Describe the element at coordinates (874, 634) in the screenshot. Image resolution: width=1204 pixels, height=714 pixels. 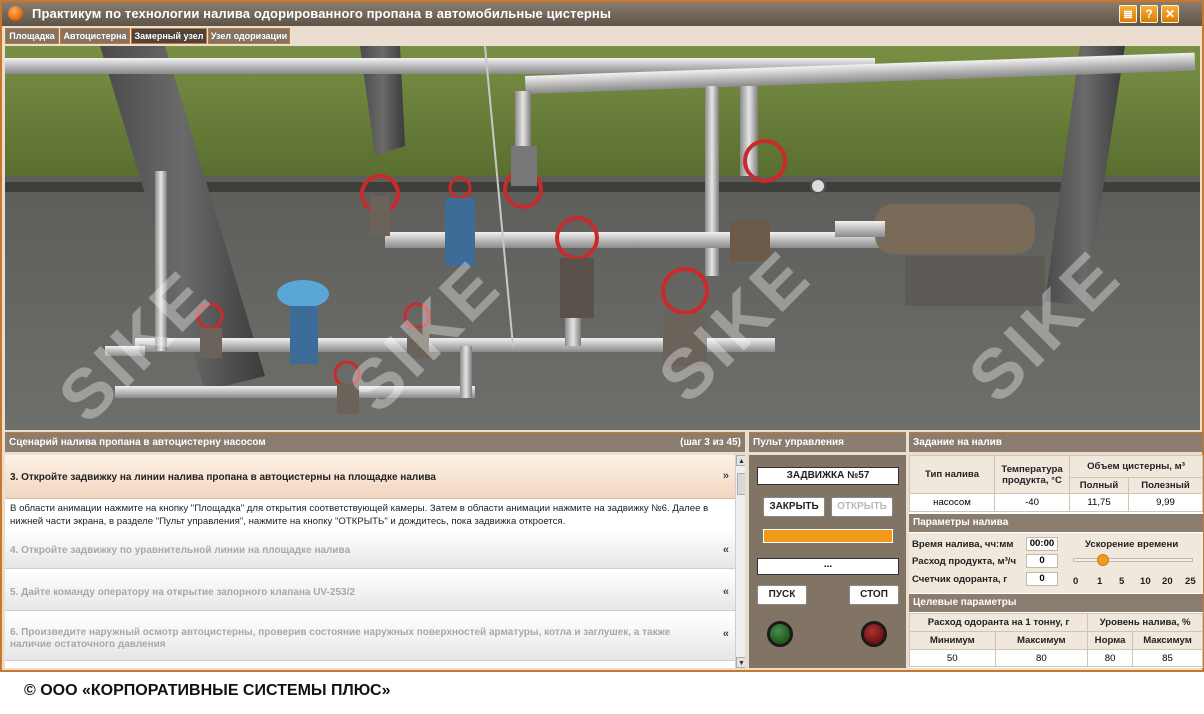
I see `stop-indicator-lamp` at that location.